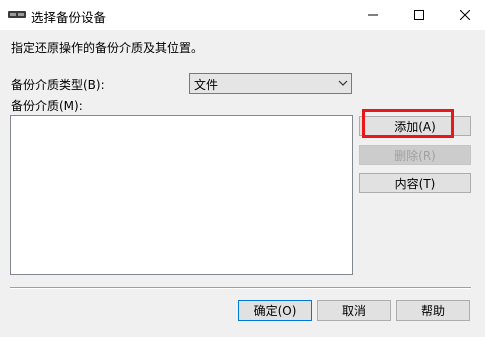  Describe the element at coordinates (242, 15) in the screenshot. I see `title-bar: 选择备份设备` at that location.